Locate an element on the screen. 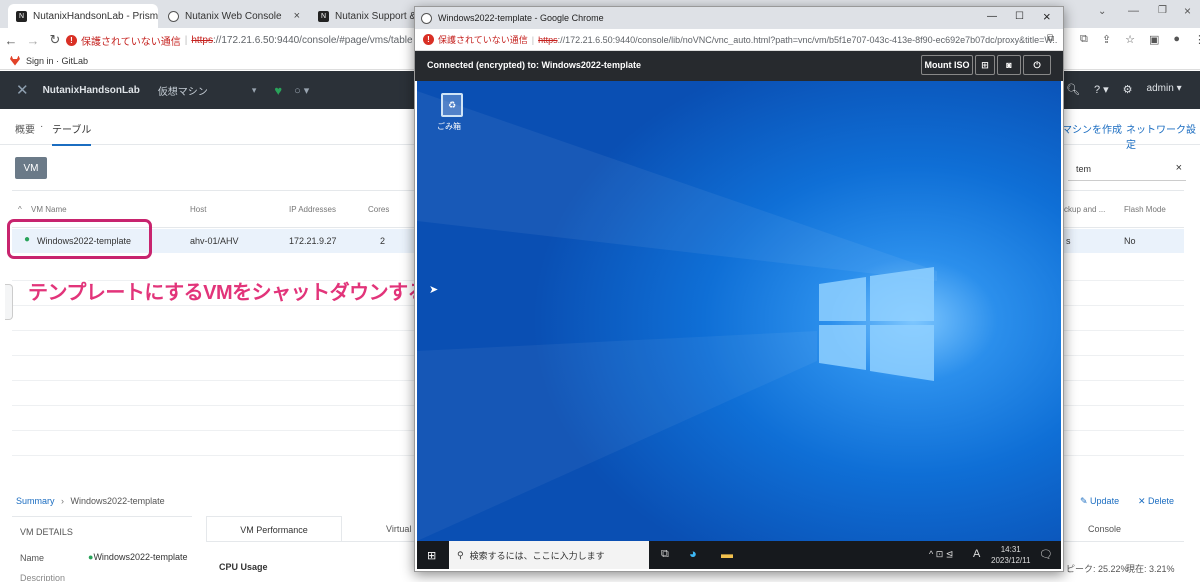  search-input: tem × is located at coordinates (1127, 170).